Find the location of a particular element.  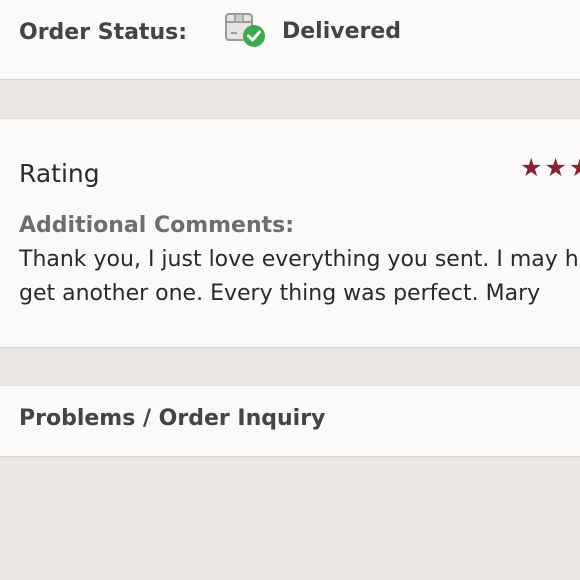

order-status-card: Order Status: Delivered is located at coordinates (290, 40).